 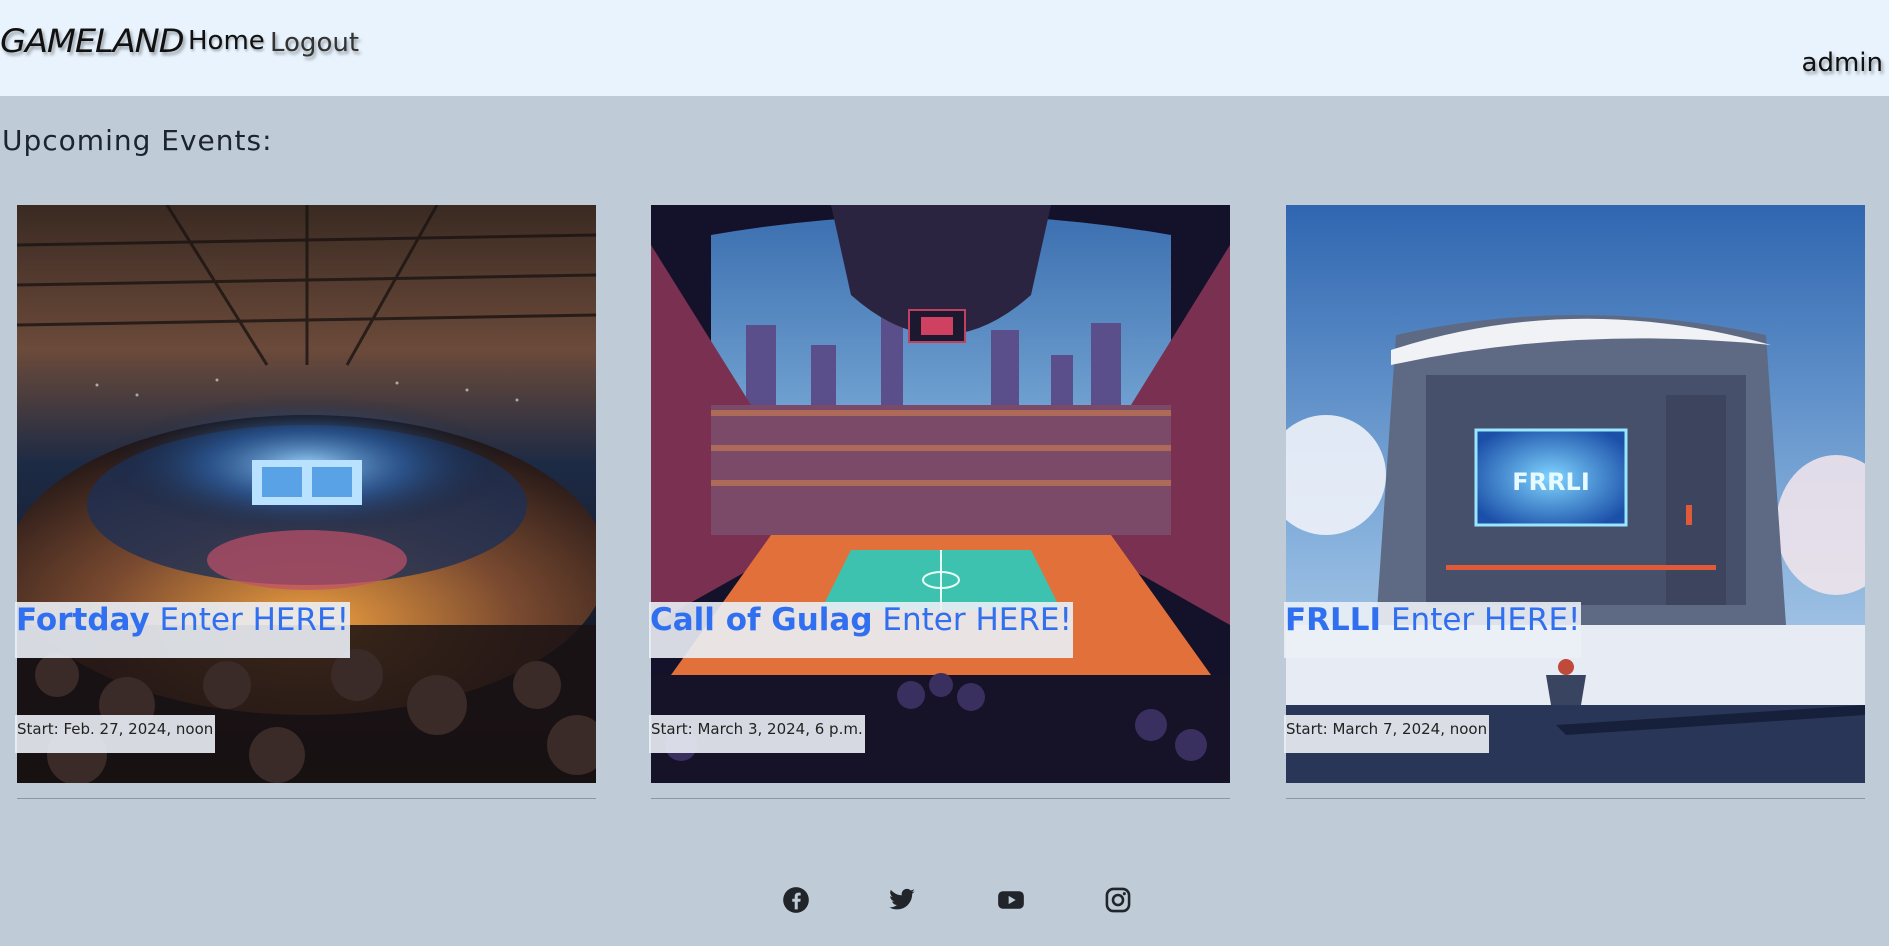 What do you see at coordinates (92, 41) in the screenshot?
I see `brand-logo: GAMELAND` at bounding box center [92, 41].